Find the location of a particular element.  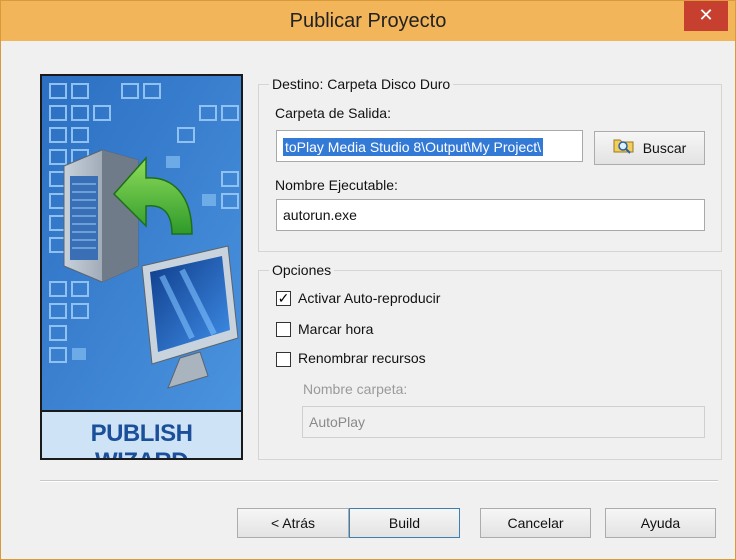

output-folder-value: toPlay Media Studio 8\Output\My Project\ is located at coordinates (413, 147).